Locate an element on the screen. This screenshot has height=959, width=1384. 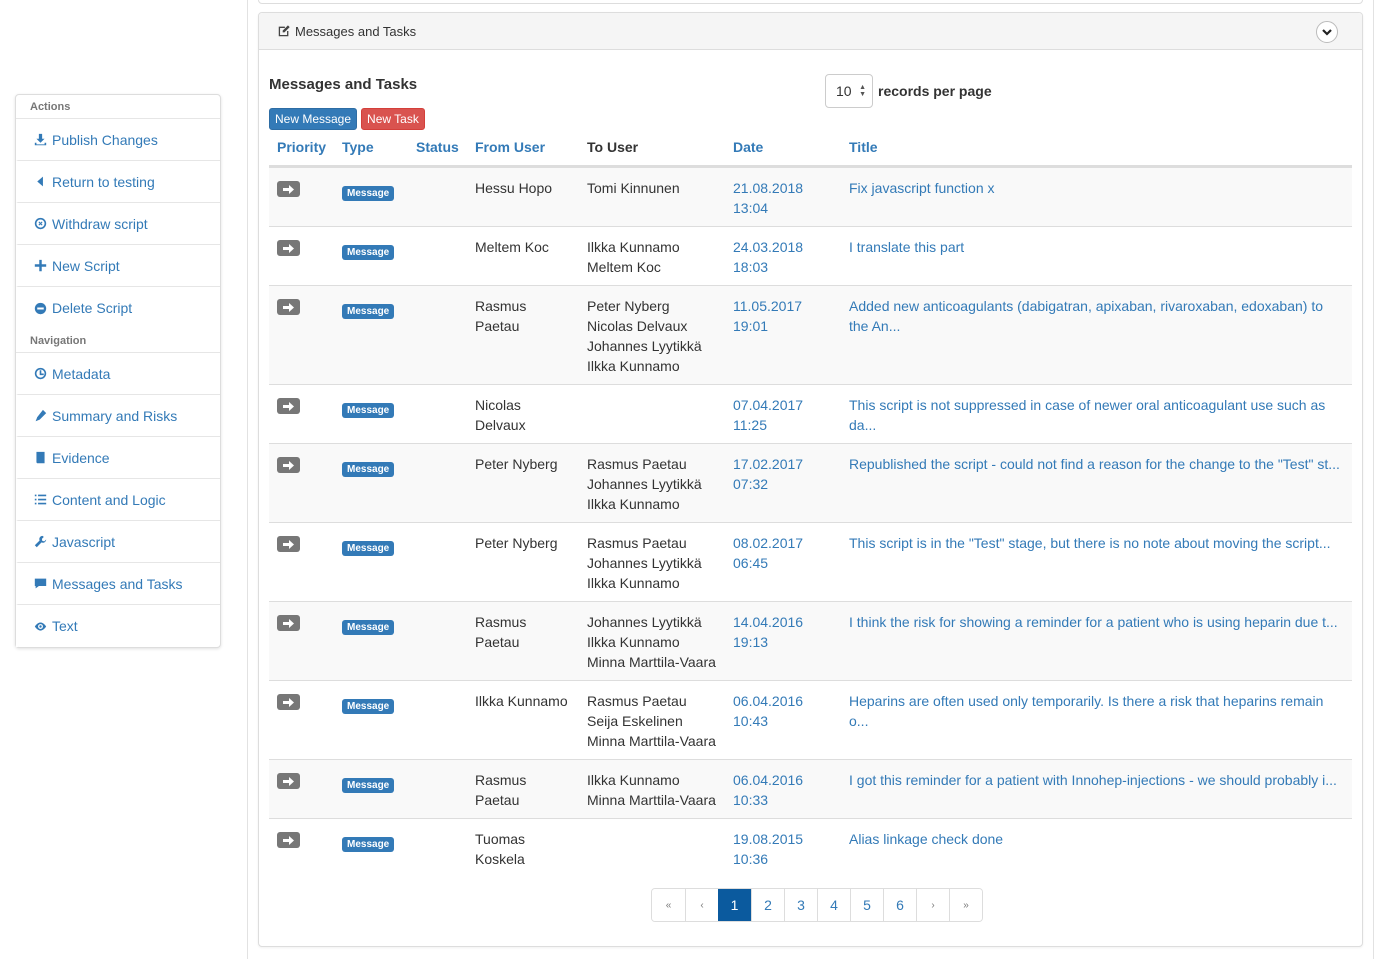
sidebar-item-withdraw-script: Withdraw script is located at coordinates (118, 224).